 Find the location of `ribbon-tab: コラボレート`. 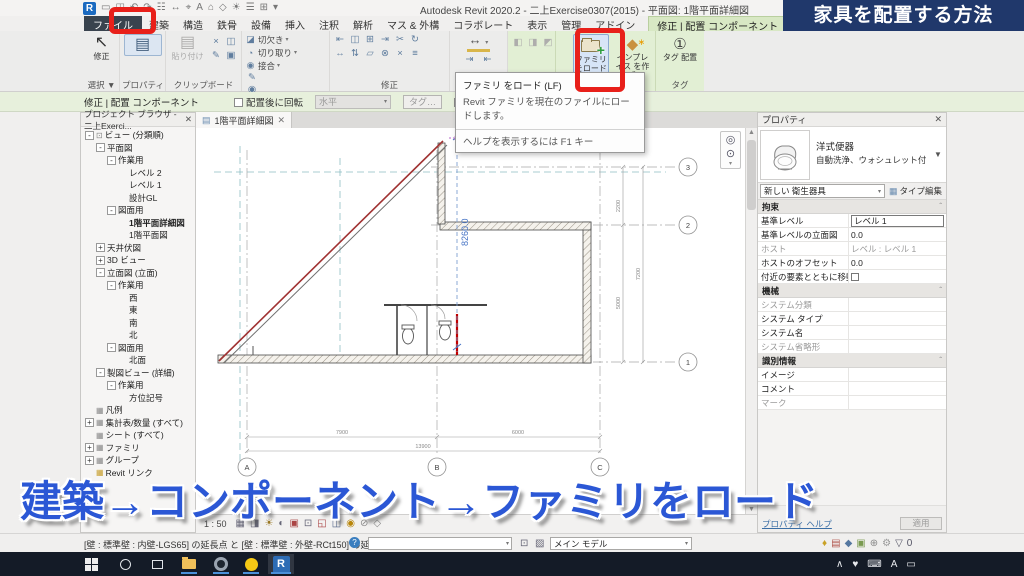

ribbon-tab: コラボレート is located at coordinates (483, 24).